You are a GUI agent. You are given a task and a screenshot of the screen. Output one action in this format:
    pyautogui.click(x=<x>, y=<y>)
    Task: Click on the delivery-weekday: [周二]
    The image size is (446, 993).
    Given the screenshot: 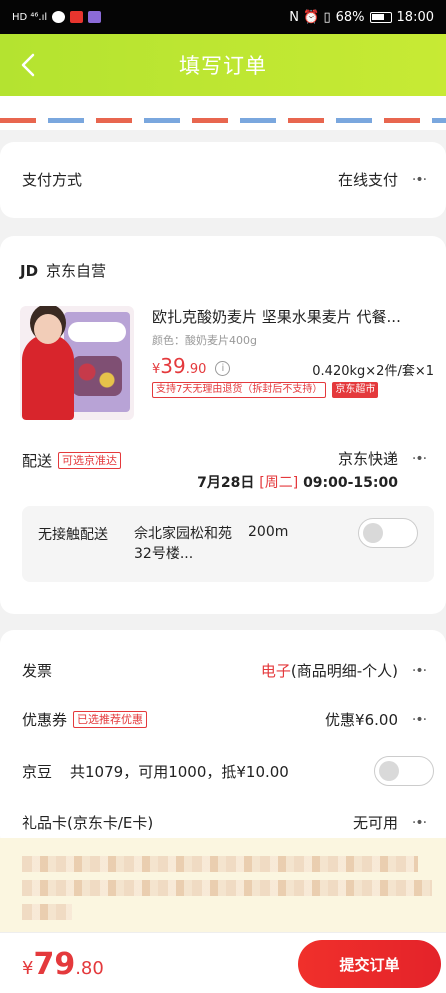 What is the action you would take?
    pyautogui.click(x=279, y=483)
    